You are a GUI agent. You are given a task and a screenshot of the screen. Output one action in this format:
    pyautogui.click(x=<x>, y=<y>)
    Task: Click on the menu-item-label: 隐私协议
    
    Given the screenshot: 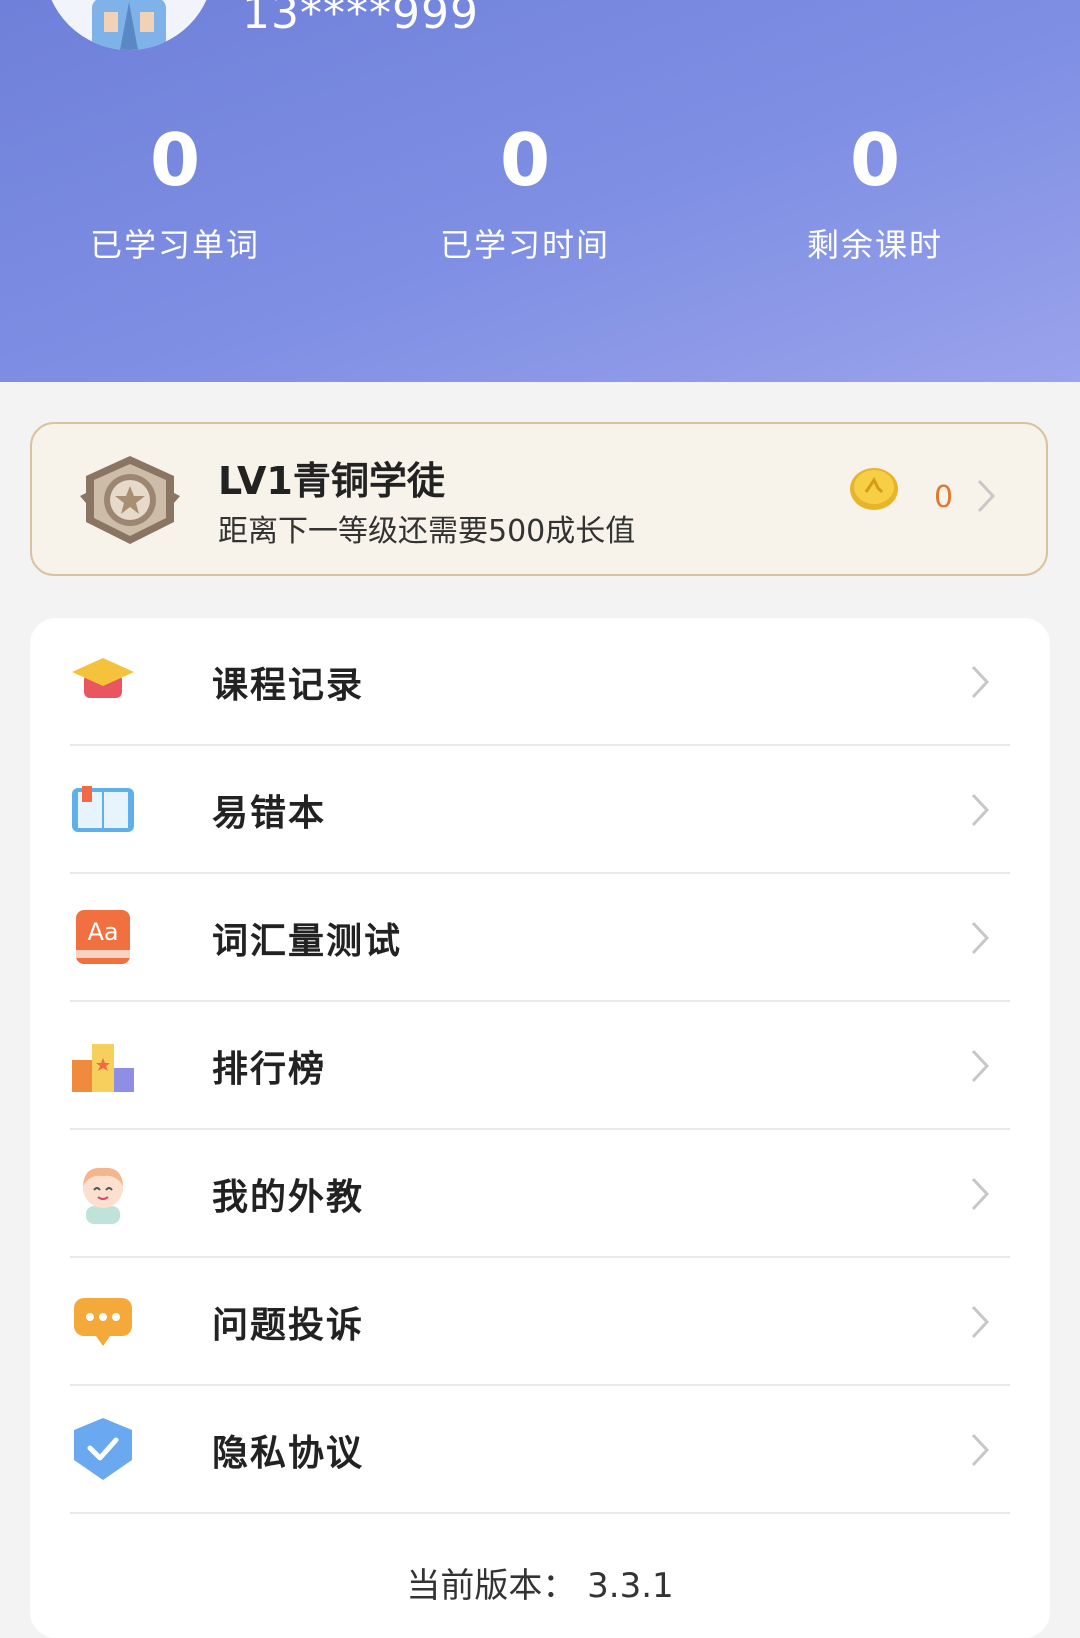 What is the action you would take?
    pyautogui.click(x=288, y=1453)
    